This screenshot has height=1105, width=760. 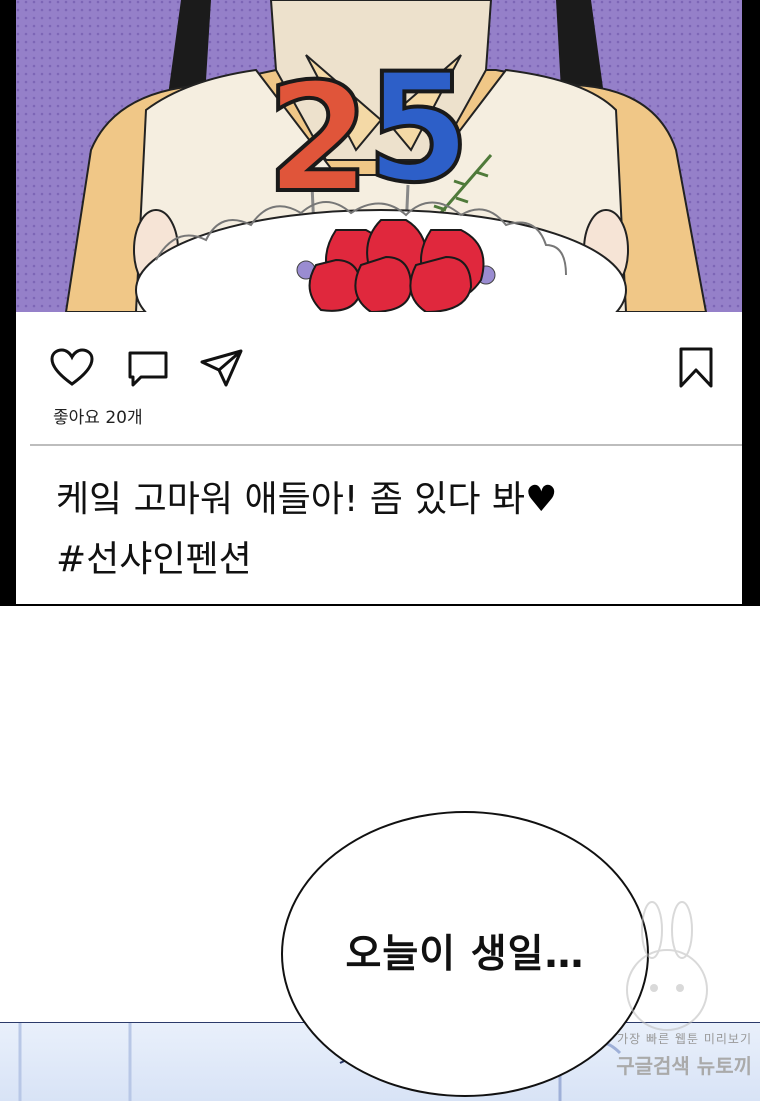 What do you see at coordinates (696, 368) in the screenshot?
I see `bookmark-icon` at bounding box center [696, 368].